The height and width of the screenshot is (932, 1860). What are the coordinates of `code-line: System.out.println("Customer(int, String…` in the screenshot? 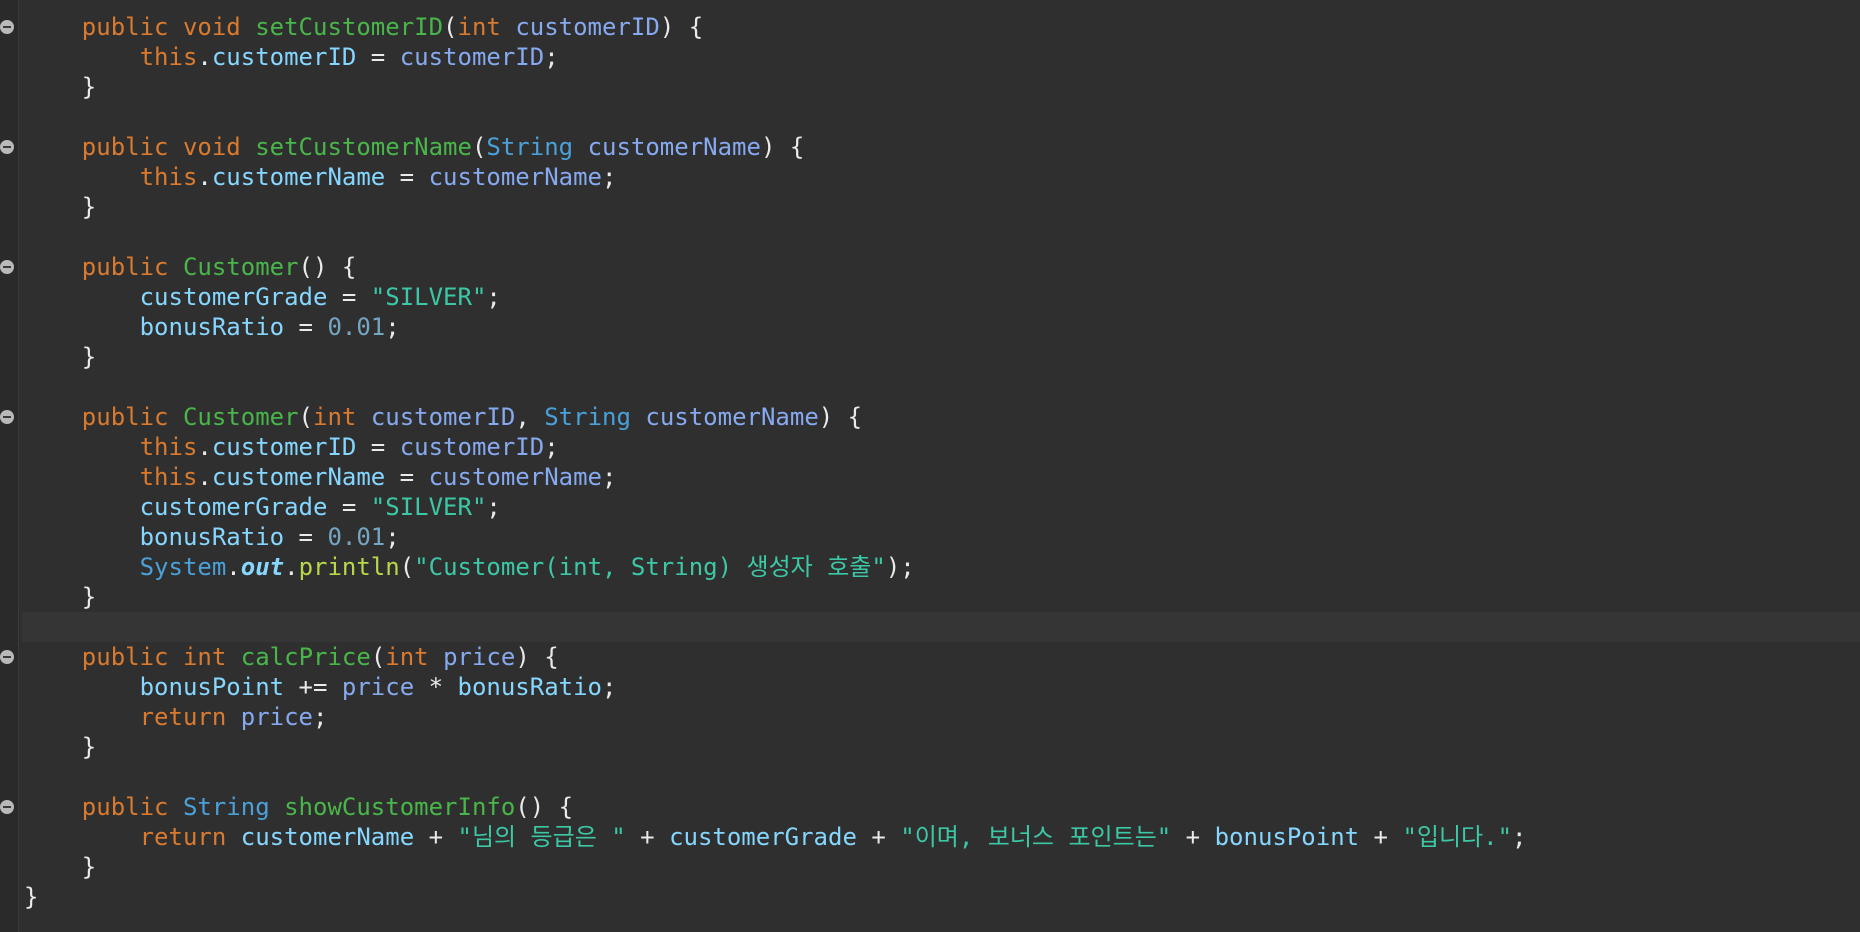 It's located at (942, 567).